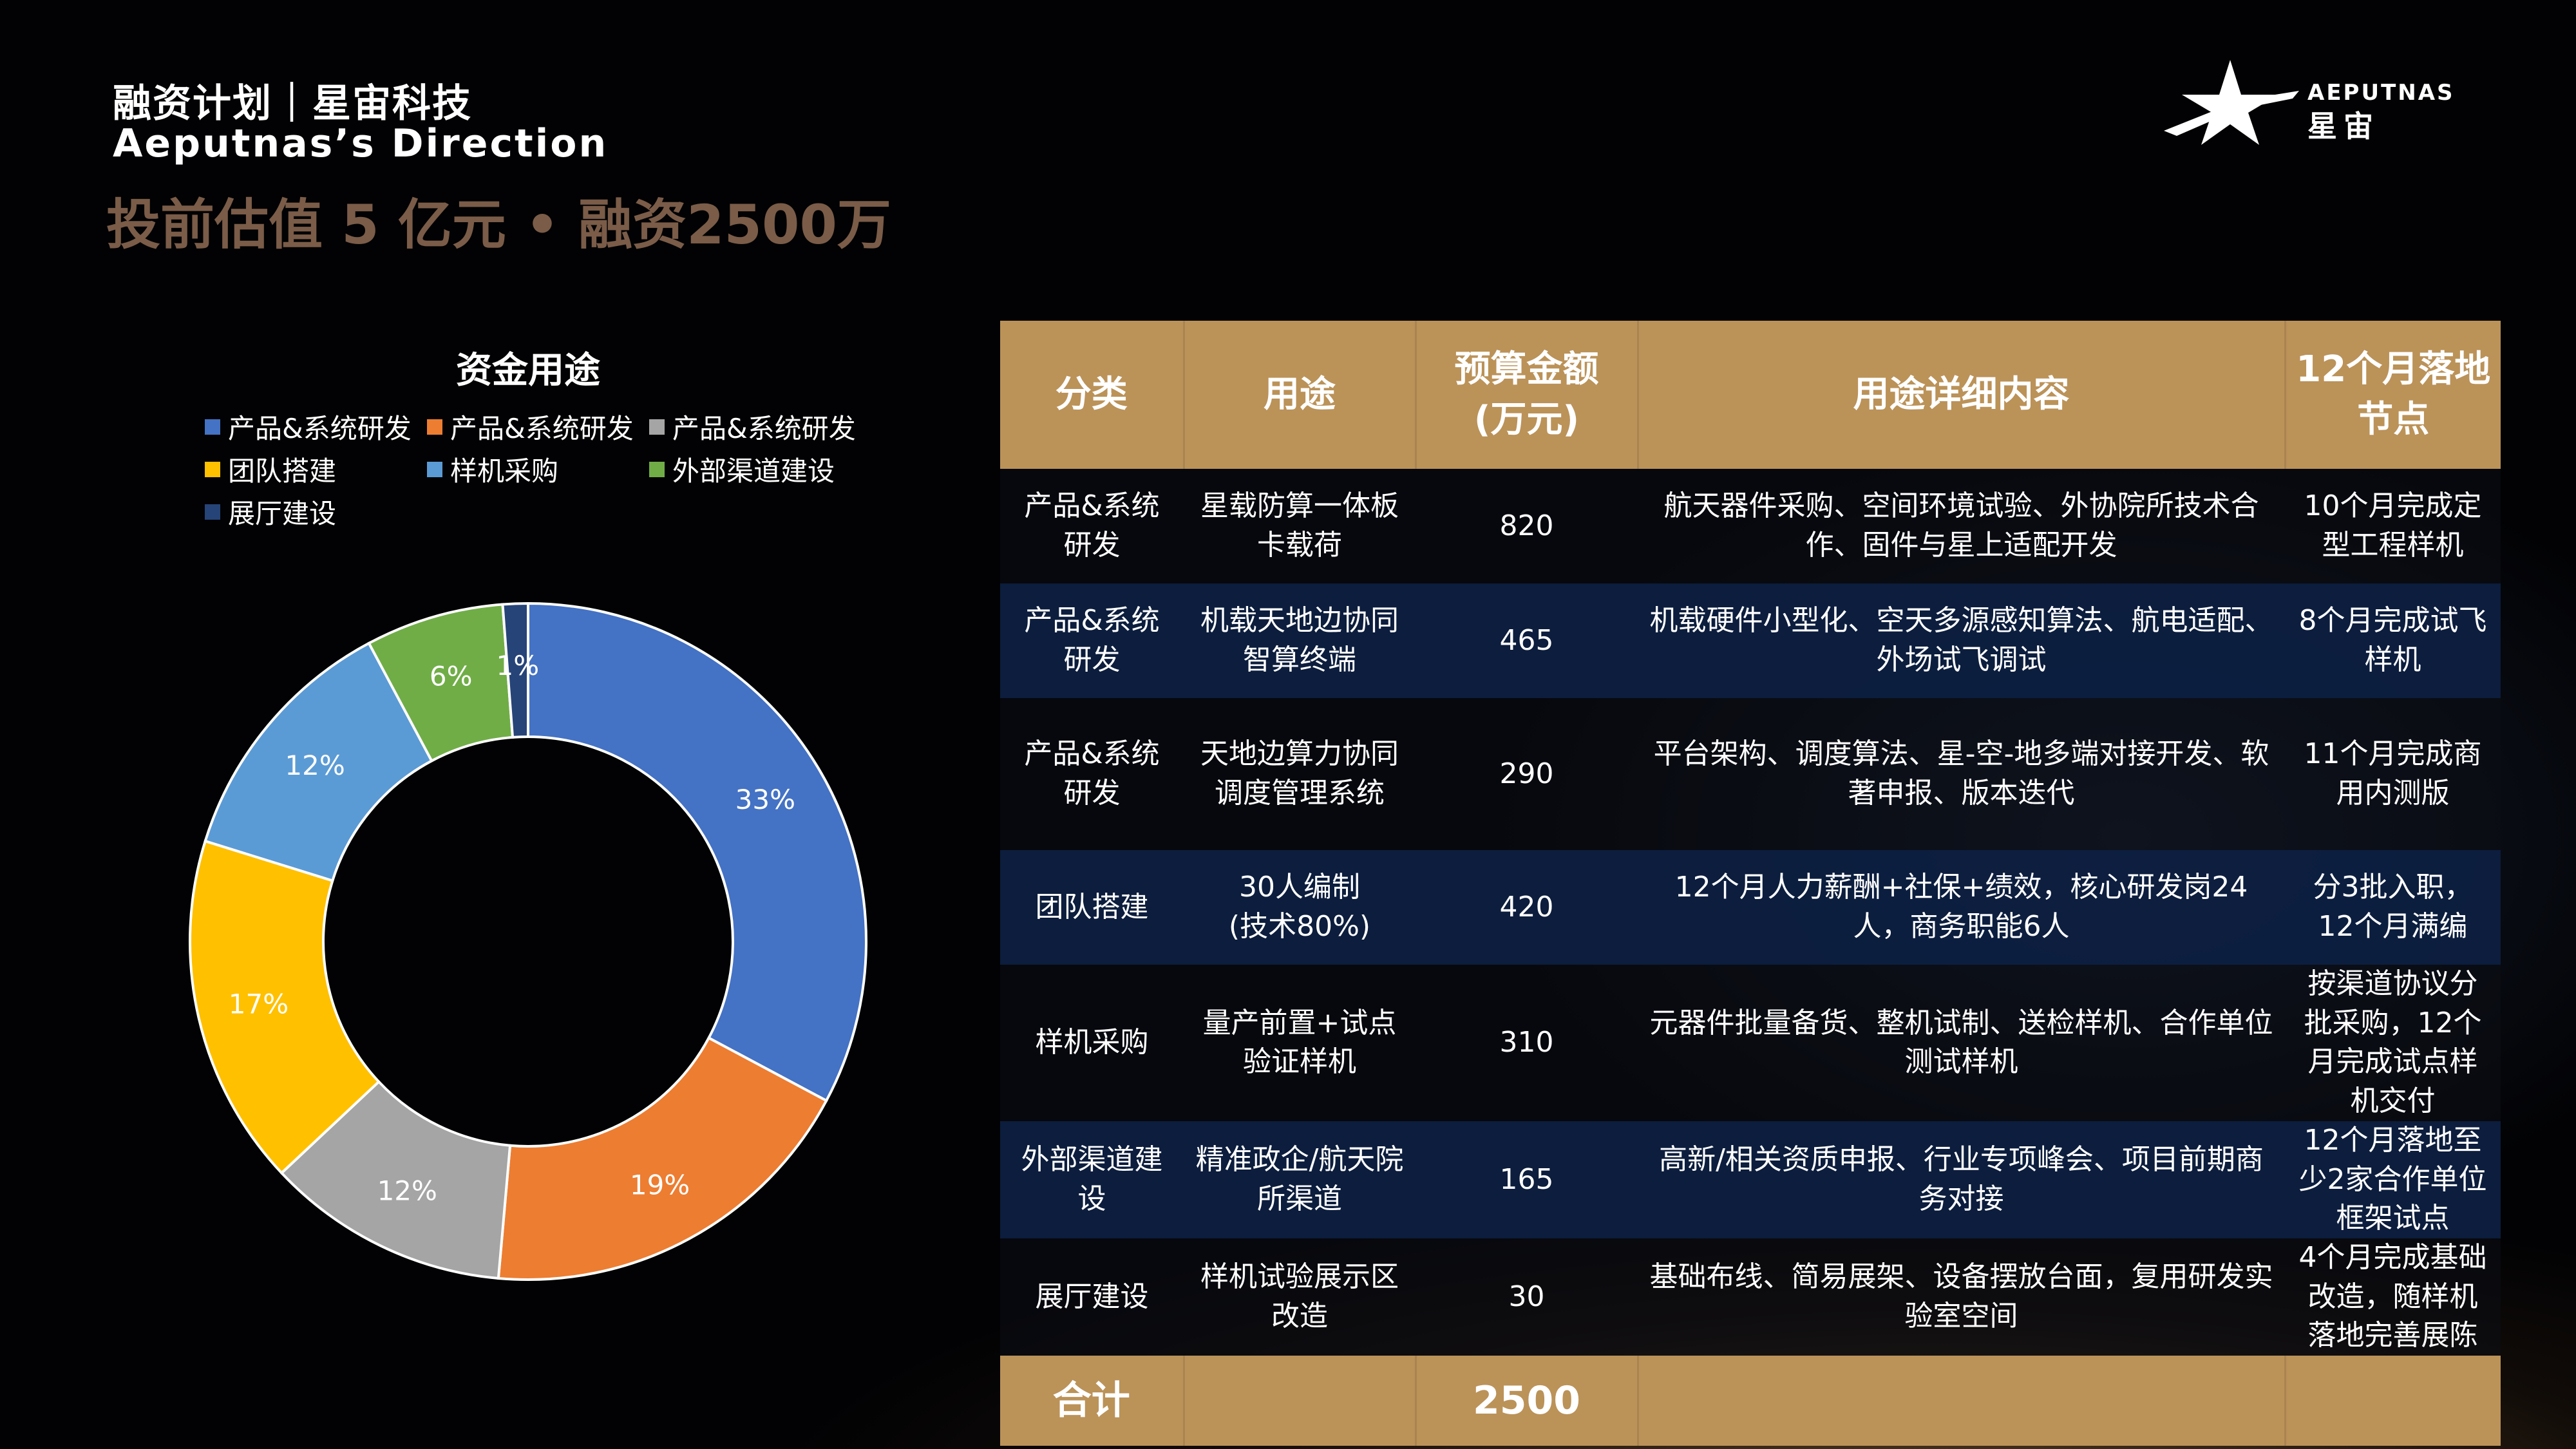 The height and width of the screenshot is (1449, 2576). Describe the element at coordinates (259, 1004) in the screenshot. I see `slice-label: 17%` at that location.